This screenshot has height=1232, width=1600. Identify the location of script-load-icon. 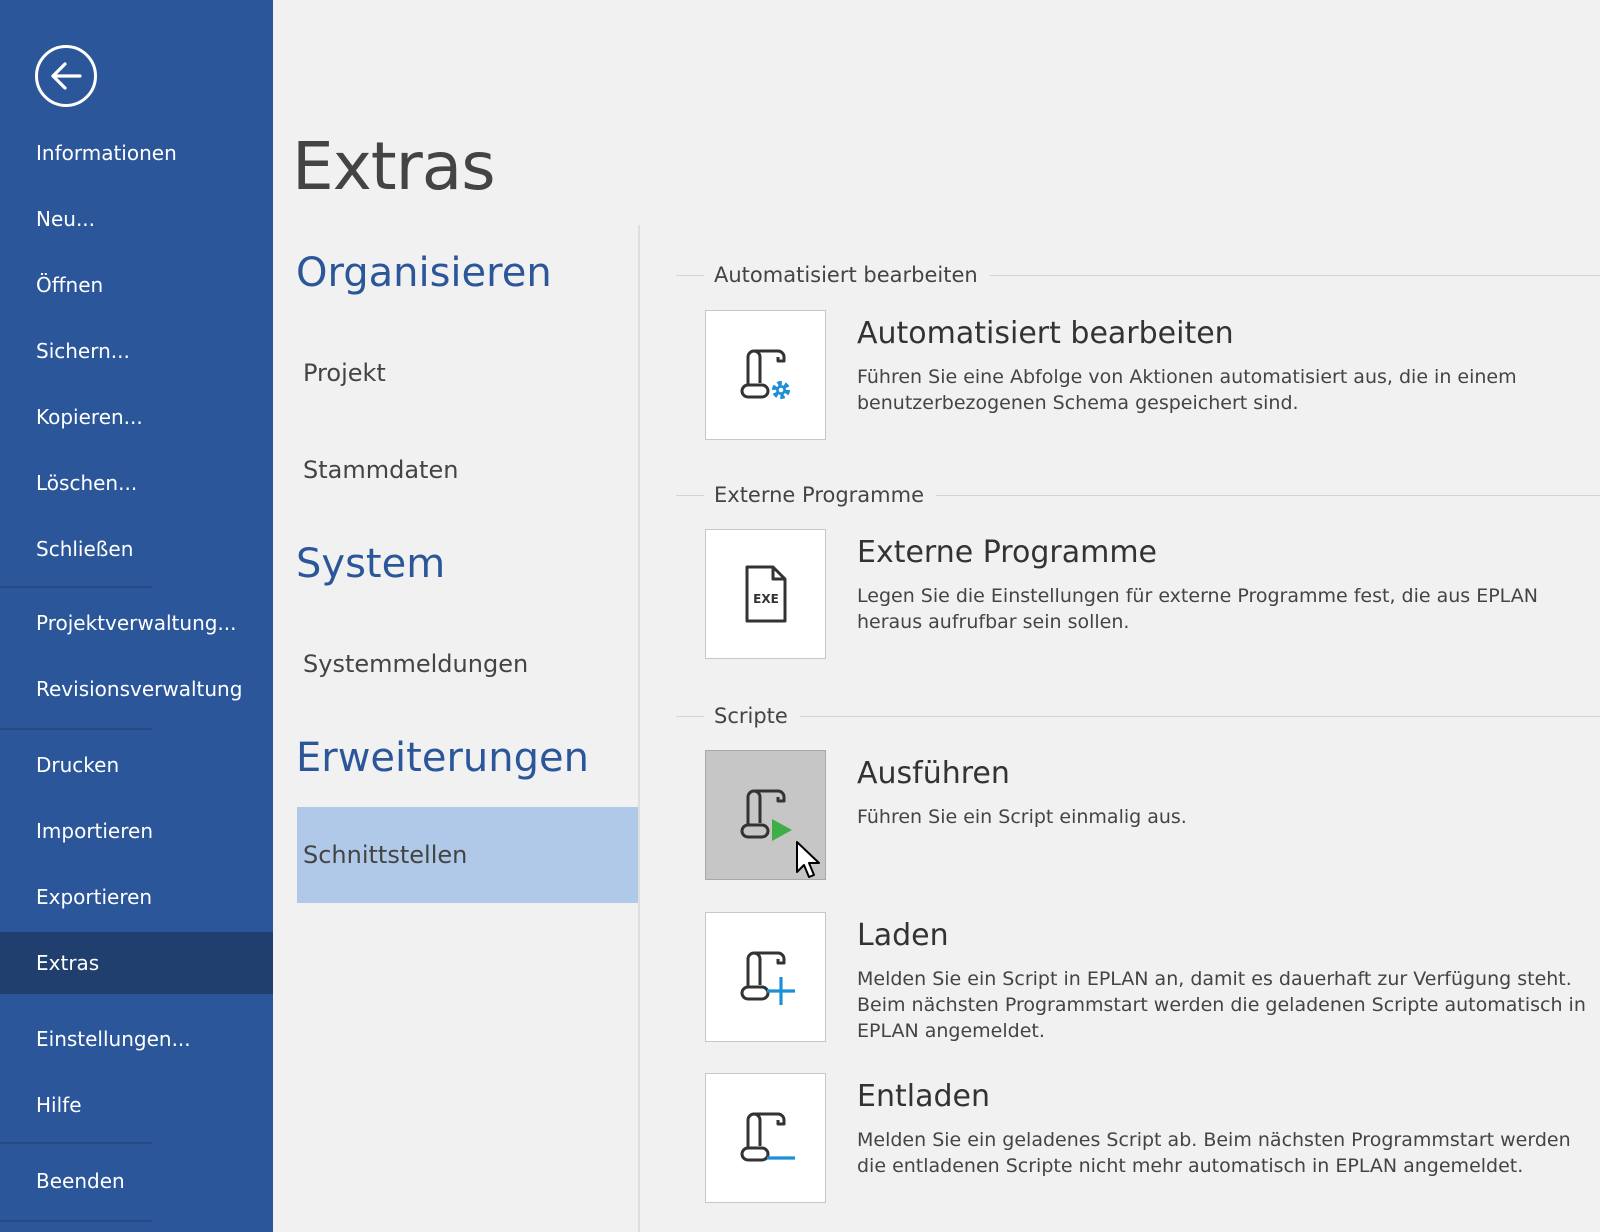
(767, 978).